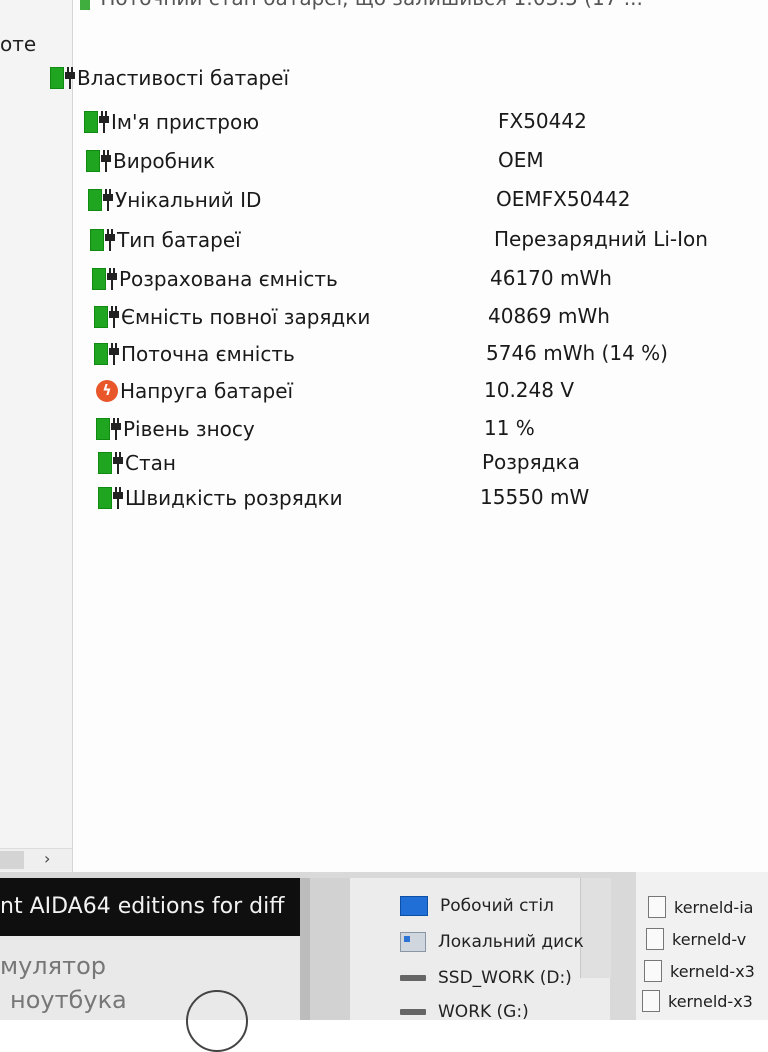 This screenshot has width=768, height=1052. I want to click on scroll-right-icon: ›, so click(47, 858).